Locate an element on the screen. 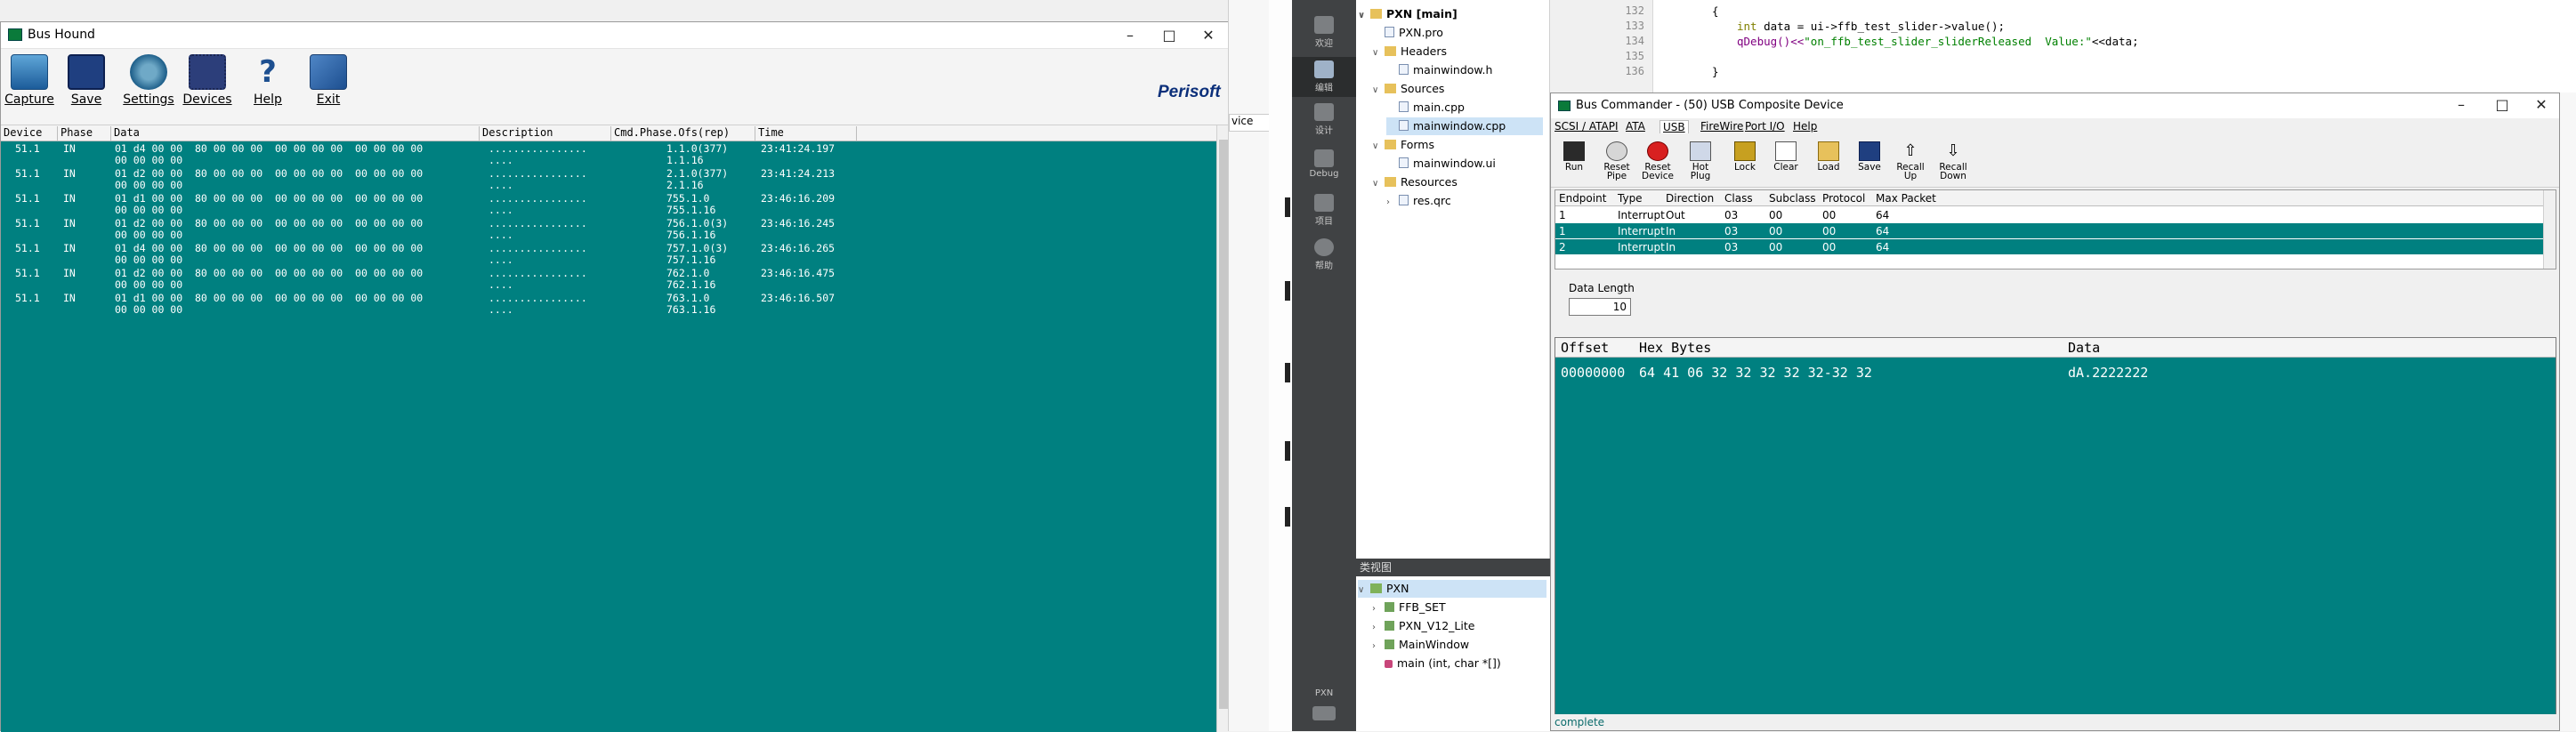  tab-ata: ATA is located at coordinates (1635, 126).